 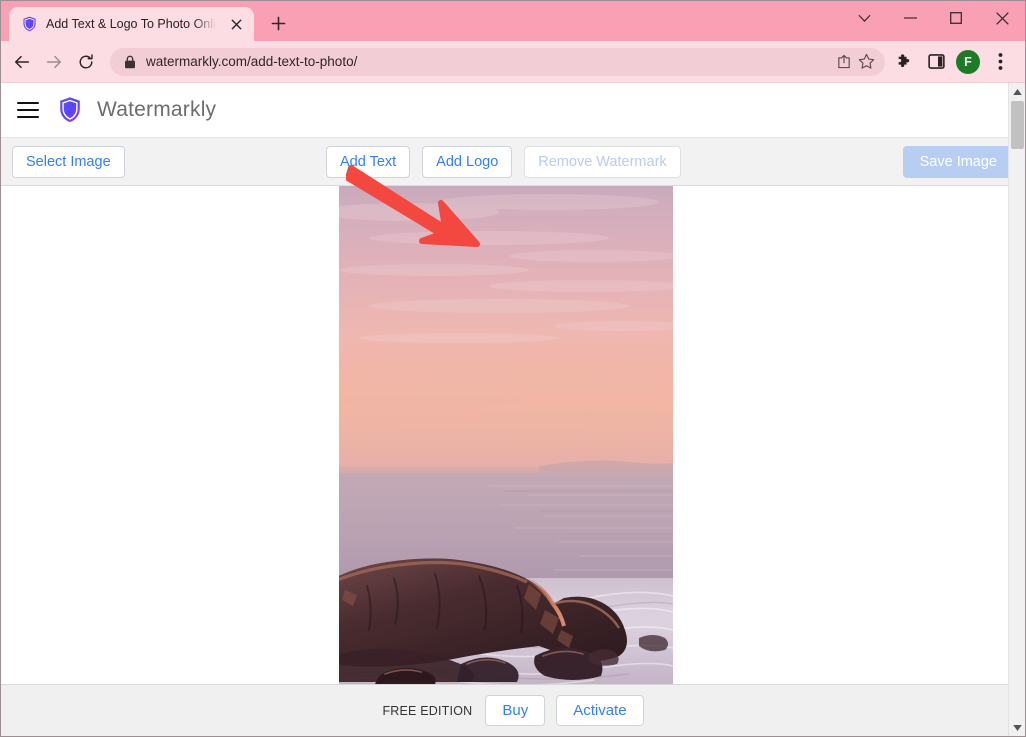 What do you see at coordinates (130, 62) in the screenshot?
I see `lock-icon` at bounding box center [130, 62].